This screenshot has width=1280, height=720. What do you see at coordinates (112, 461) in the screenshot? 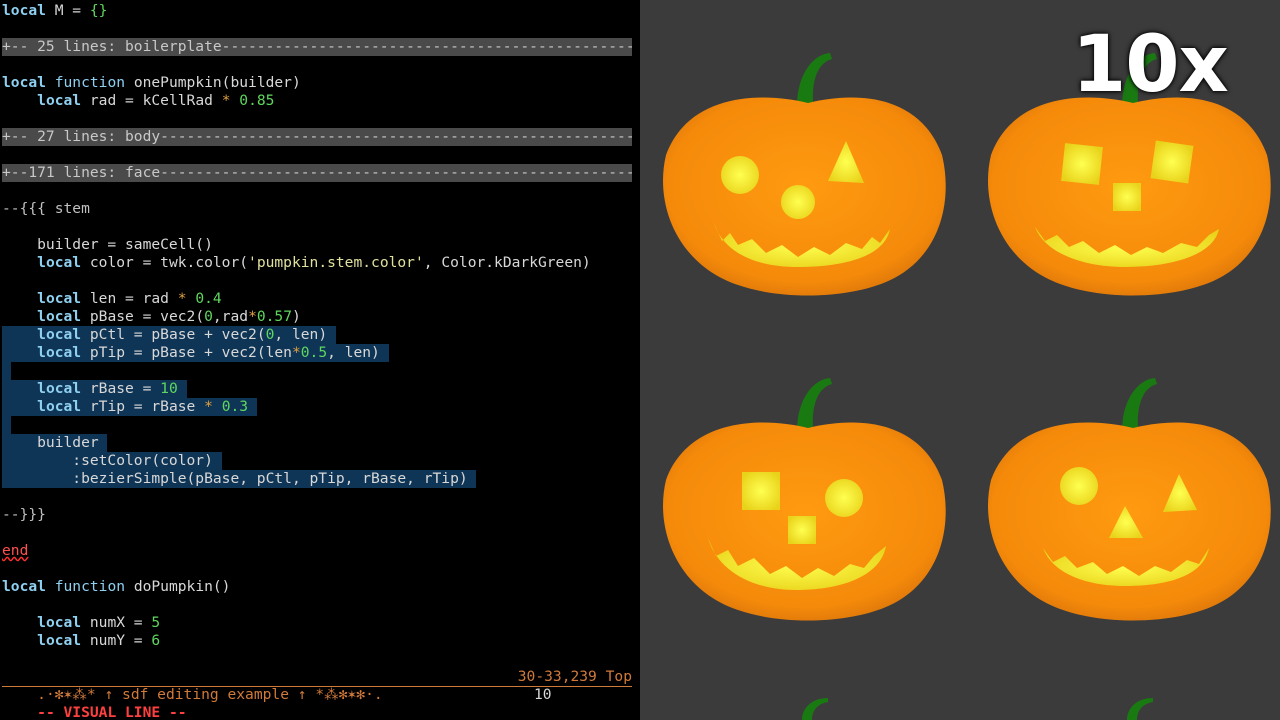
I see `selected-line: :setColor(color)` at bounding box center [112, 461].